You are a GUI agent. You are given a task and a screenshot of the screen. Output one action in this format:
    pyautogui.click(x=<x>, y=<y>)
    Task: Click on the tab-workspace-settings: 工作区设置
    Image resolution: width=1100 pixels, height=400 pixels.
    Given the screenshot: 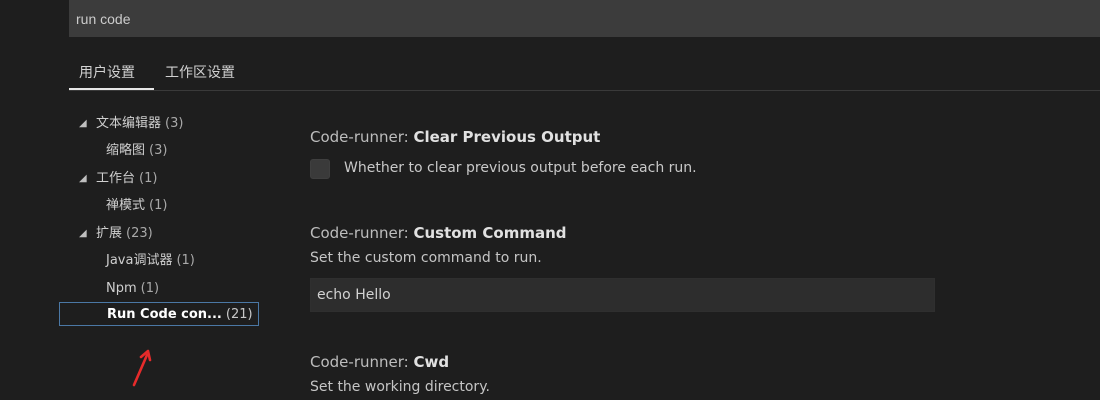 What is the action you would take?
    pyautogui.click(x=200, y=72)
    